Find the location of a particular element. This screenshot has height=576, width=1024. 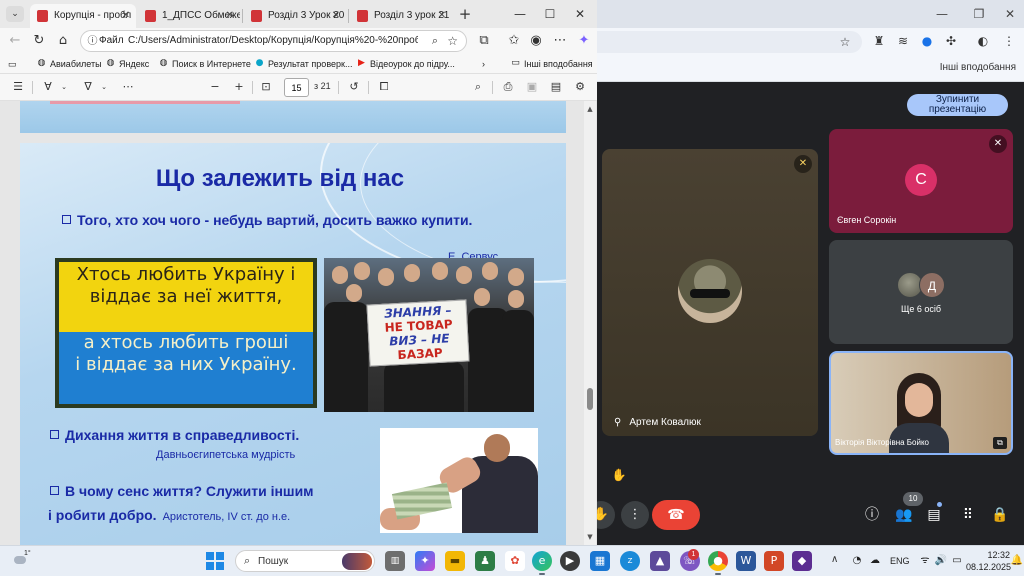

pdf-settings-icon: ⚙ is located at coordinates (580, 87).